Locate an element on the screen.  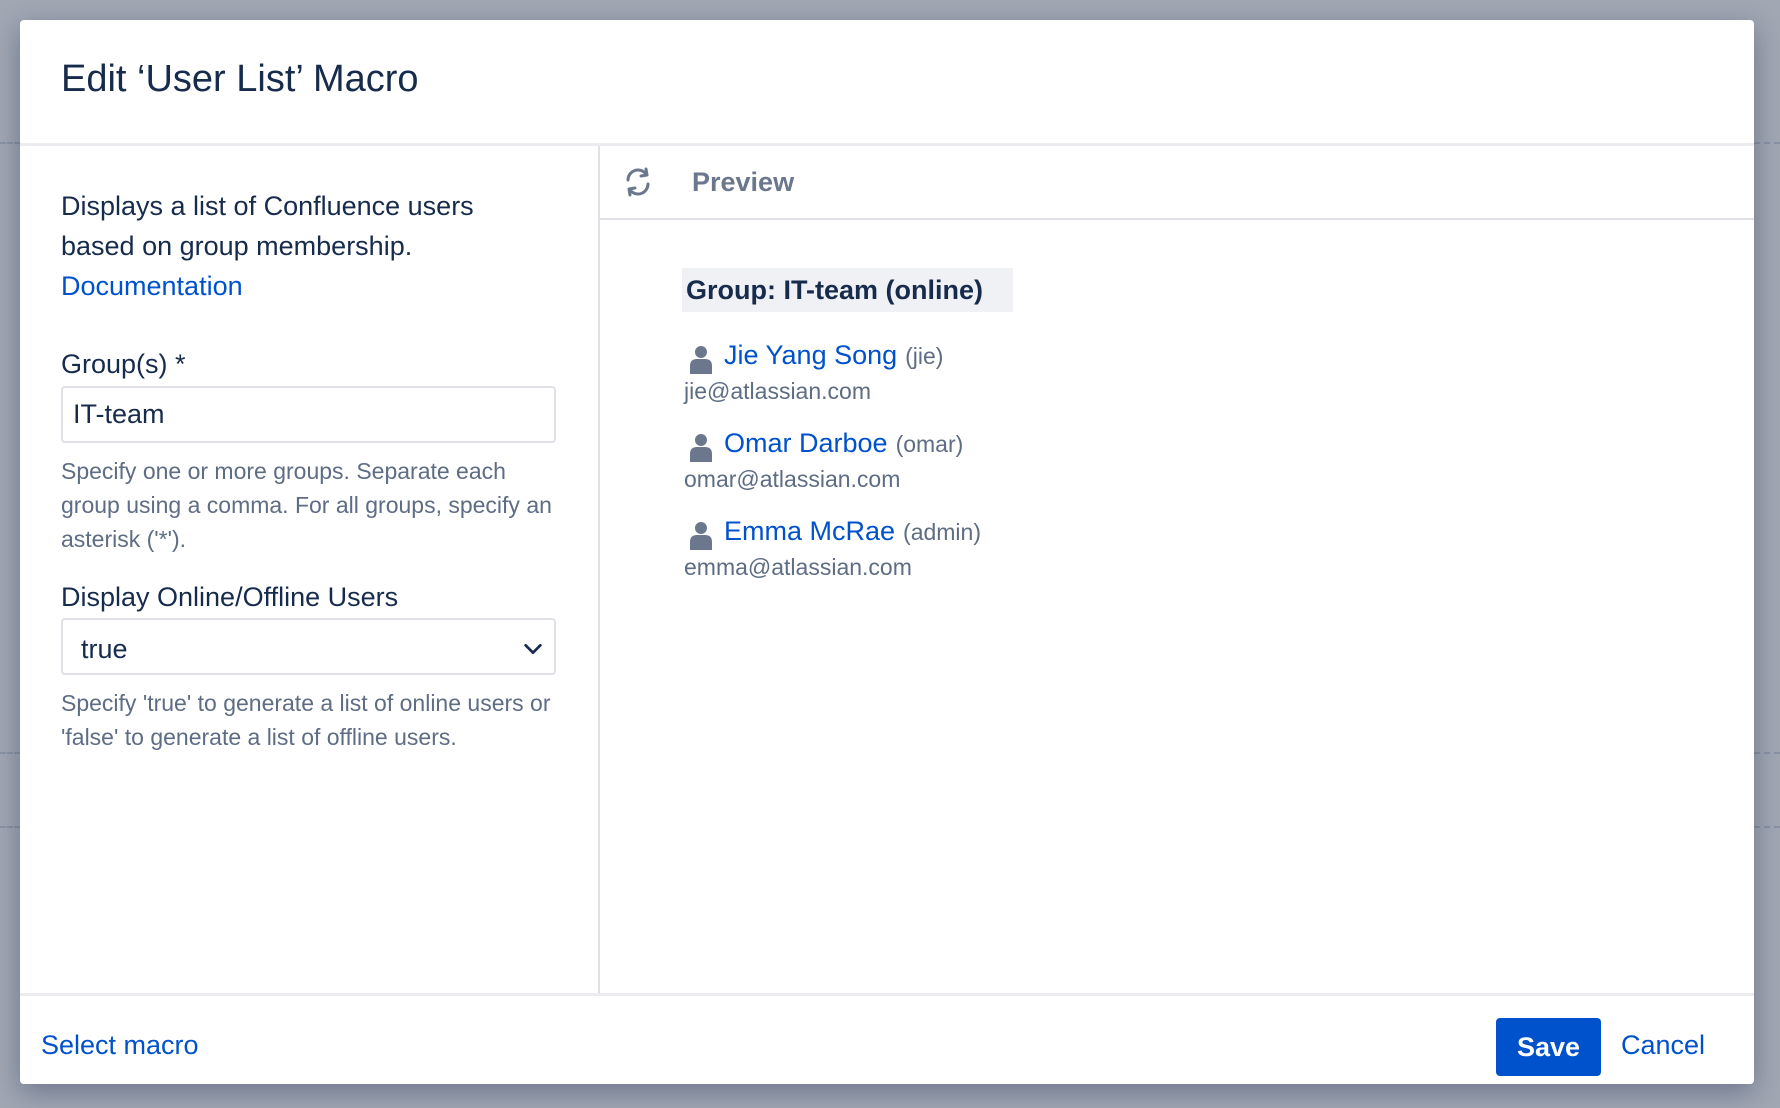
cancel-link: Cancel is located at coordinates (1663, 1045).